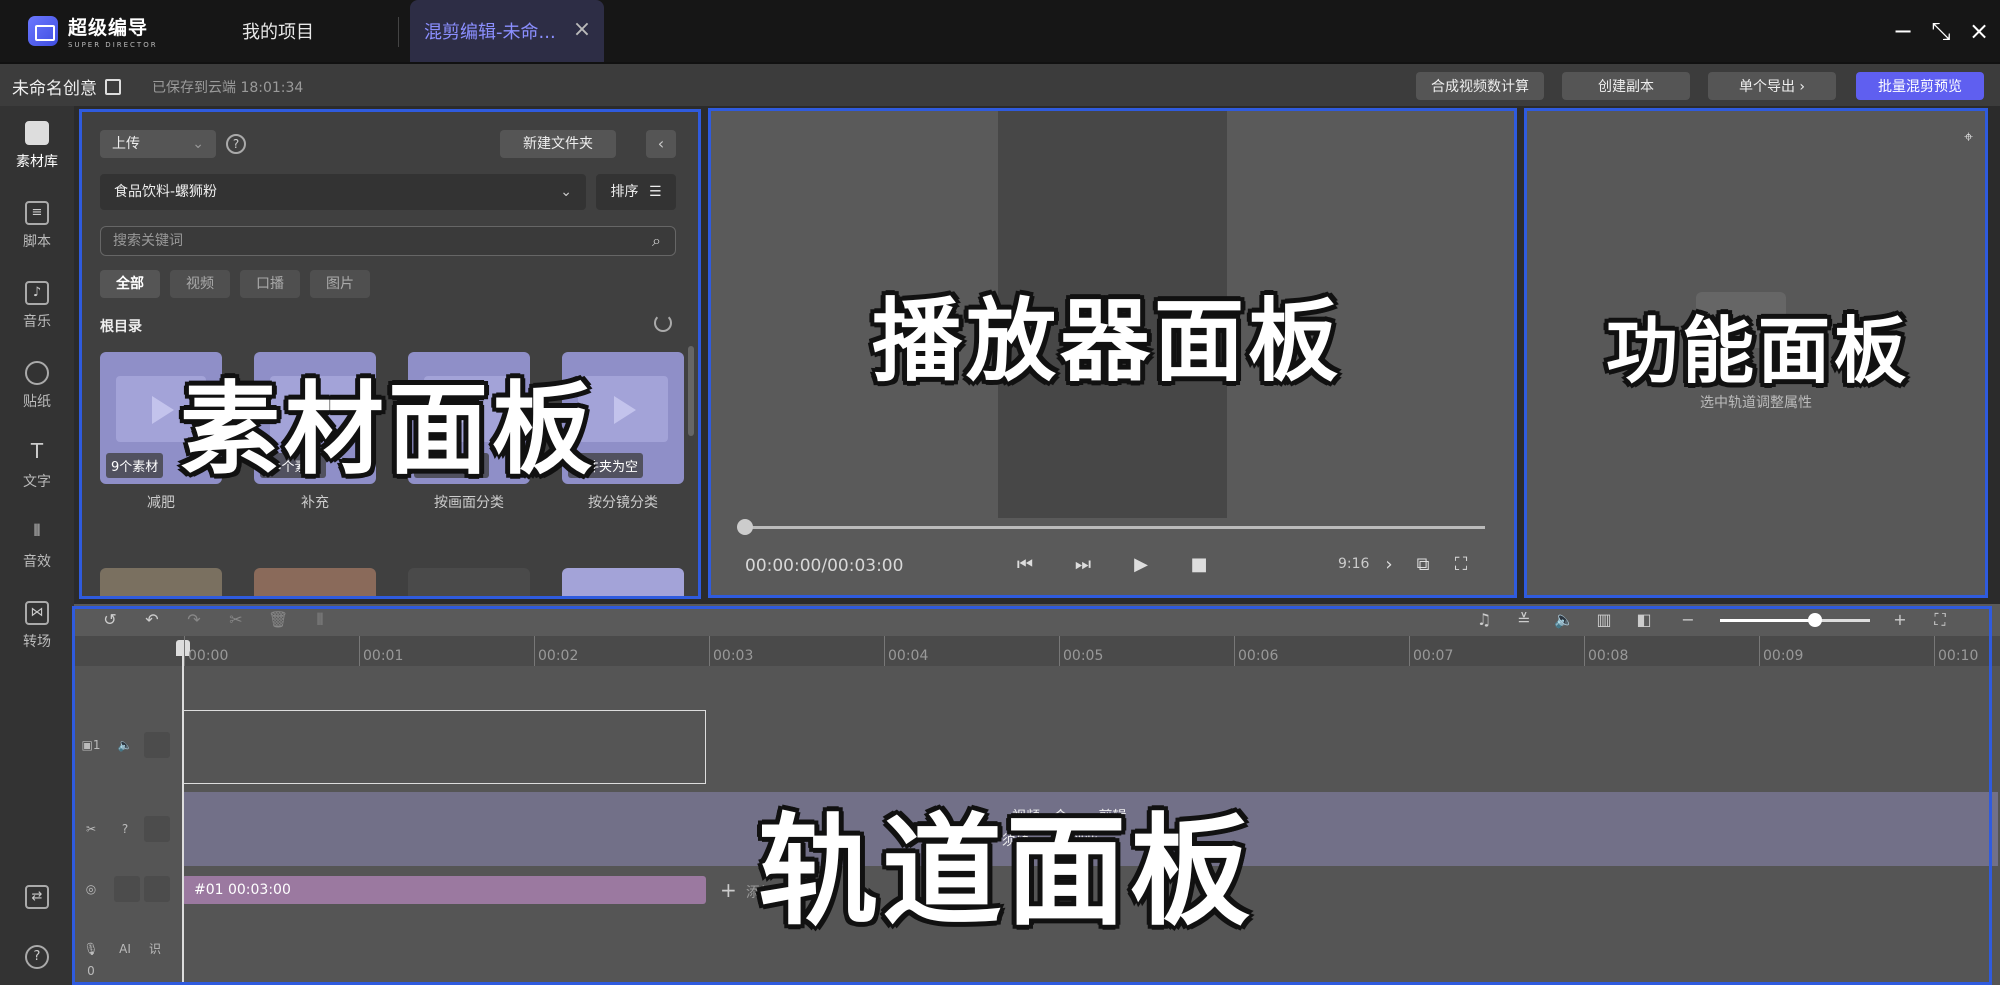  What do you see at coordinates (155, 949) in the screenshot?
I see `recognize-icon: 识` at bounding box center [155, 949].